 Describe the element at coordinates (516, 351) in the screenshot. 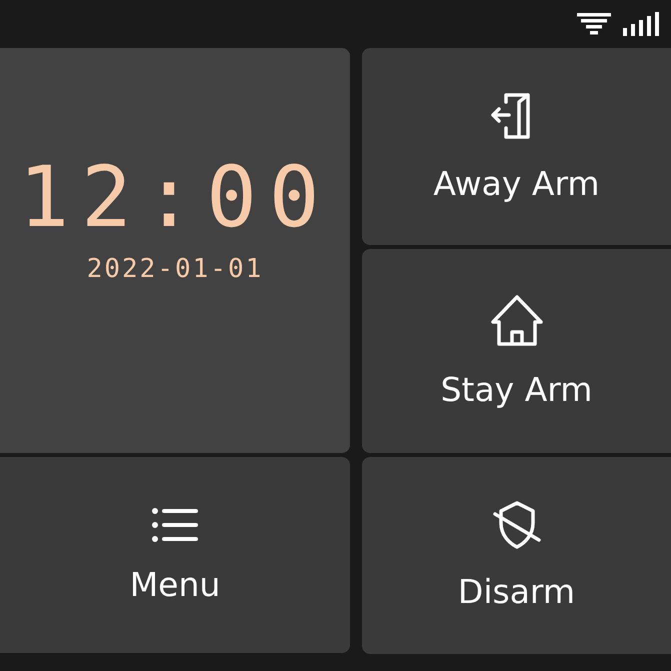

I see `stay-arm-button: Stay Arm` at that location.